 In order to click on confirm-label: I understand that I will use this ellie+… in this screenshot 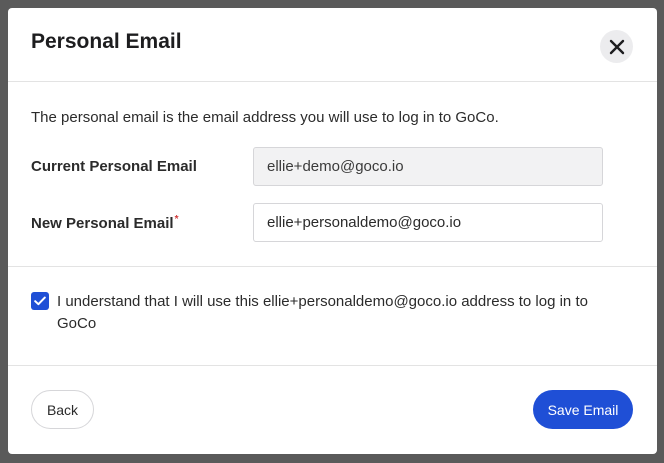, I will do `click(342, 313)`.